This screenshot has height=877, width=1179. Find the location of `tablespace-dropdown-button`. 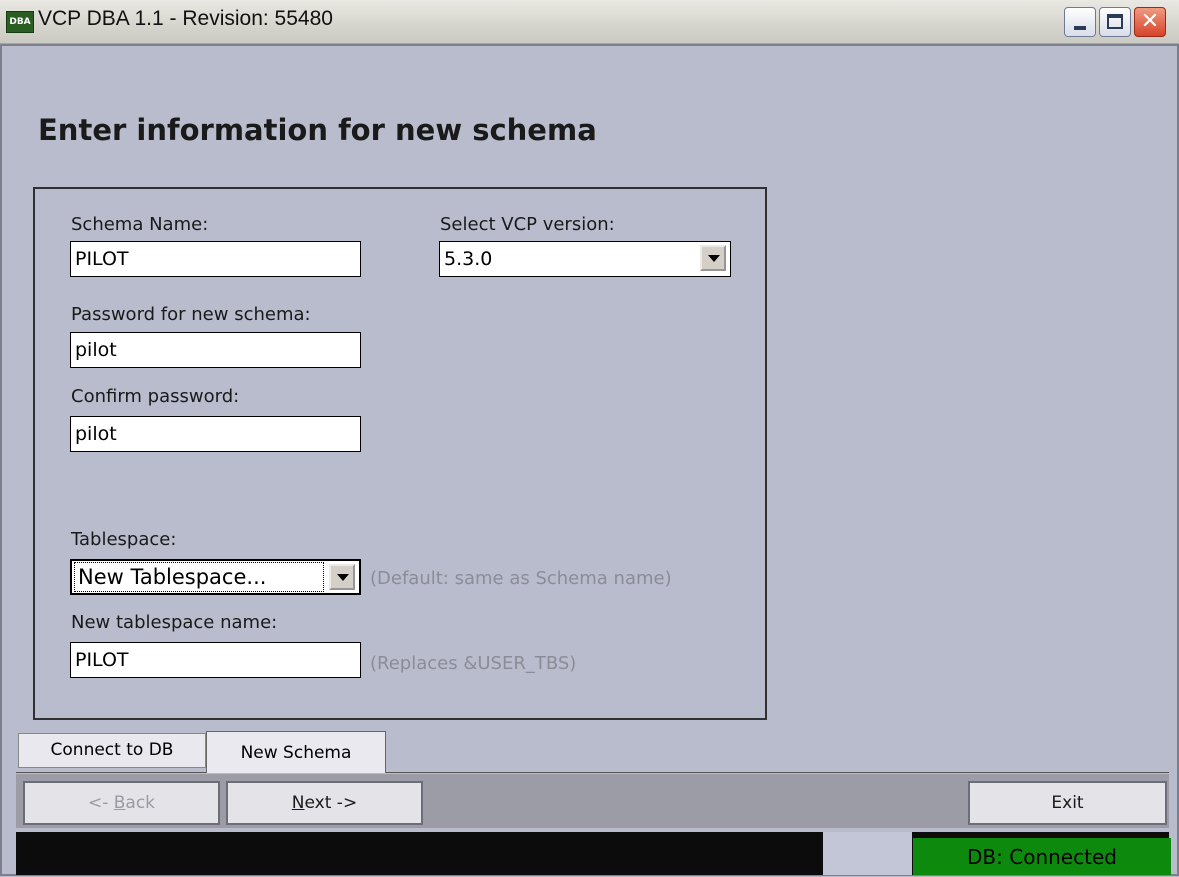

tablespace-dropdown-button is located at coordinates (342, 577).